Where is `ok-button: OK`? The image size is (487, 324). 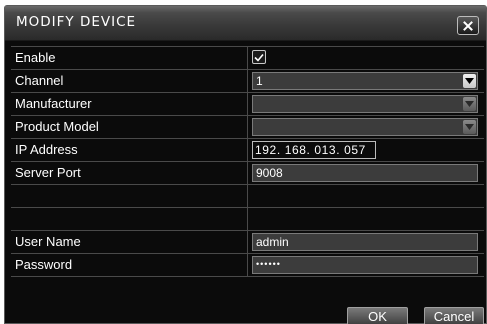
ok-button: OK is located at coordinates (377, 315).